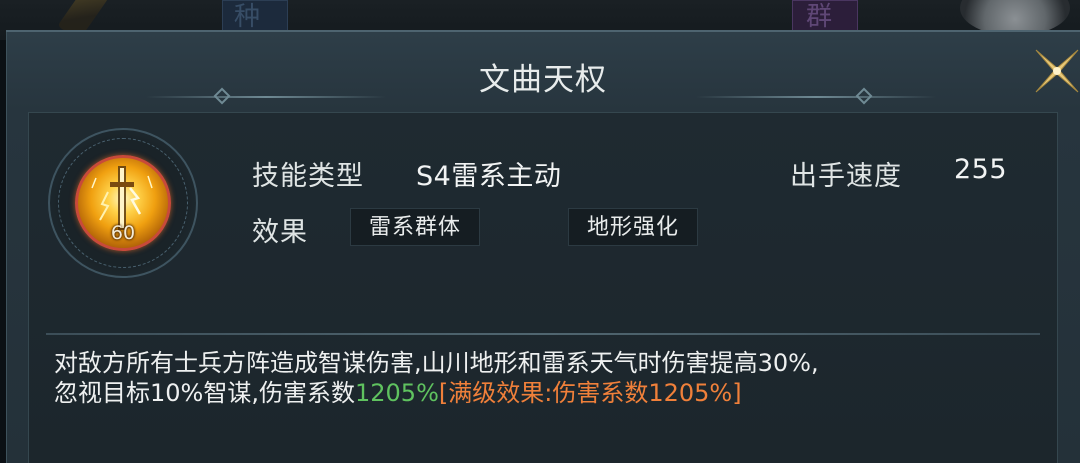 Image resolution: width=1080 pixels, height=463 pixels. Describe the element at coordinates (590, 393) in the screenshot. I see `max-level-effect: [满级效果:伤害系数1205%]` at that location.